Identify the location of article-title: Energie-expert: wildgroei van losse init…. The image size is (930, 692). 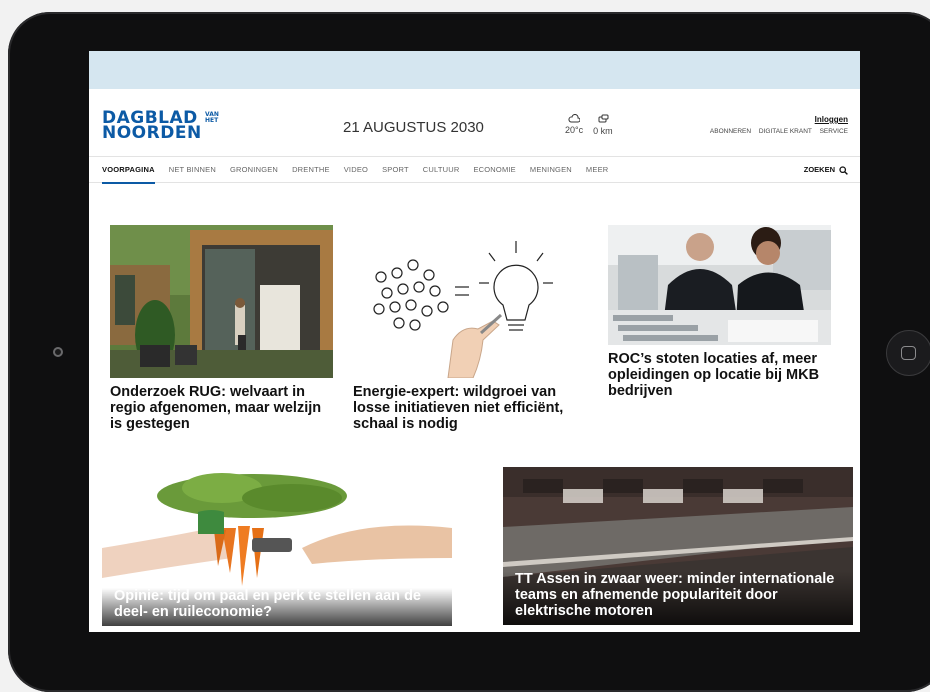
(464, 408).